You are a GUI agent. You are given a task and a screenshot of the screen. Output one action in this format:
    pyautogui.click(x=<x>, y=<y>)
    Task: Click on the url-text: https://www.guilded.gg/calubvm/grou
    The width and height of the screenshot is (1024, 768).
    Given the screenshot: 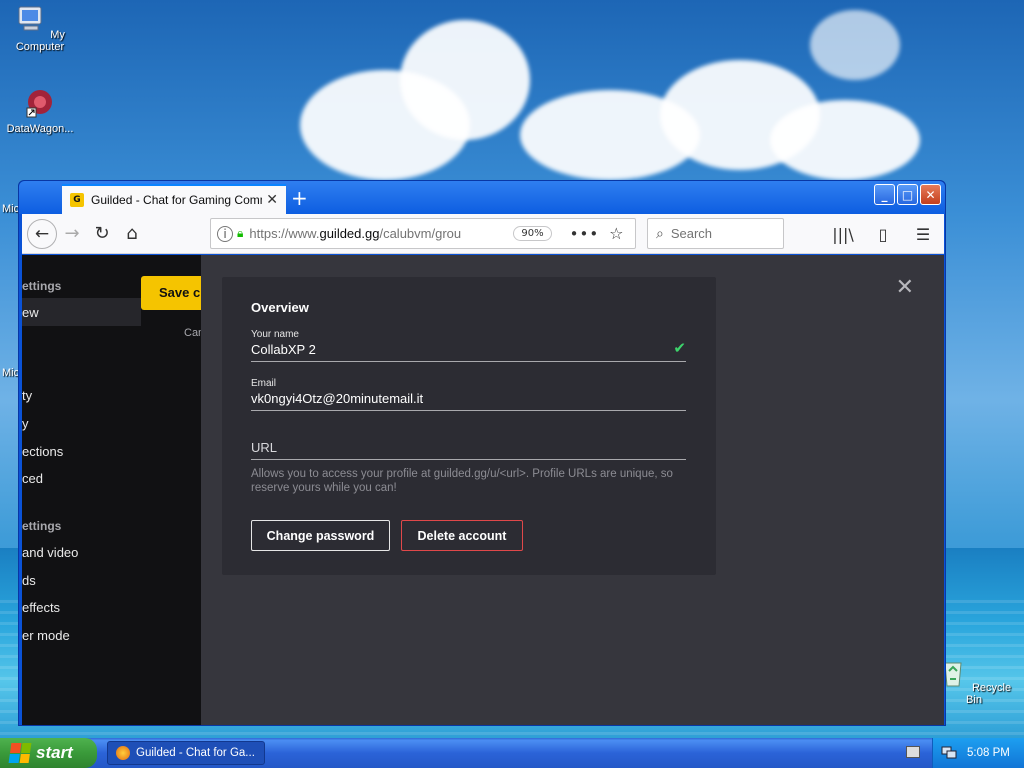 What is the action you would take?
    pyautogui.click(x=369, y=233)
    